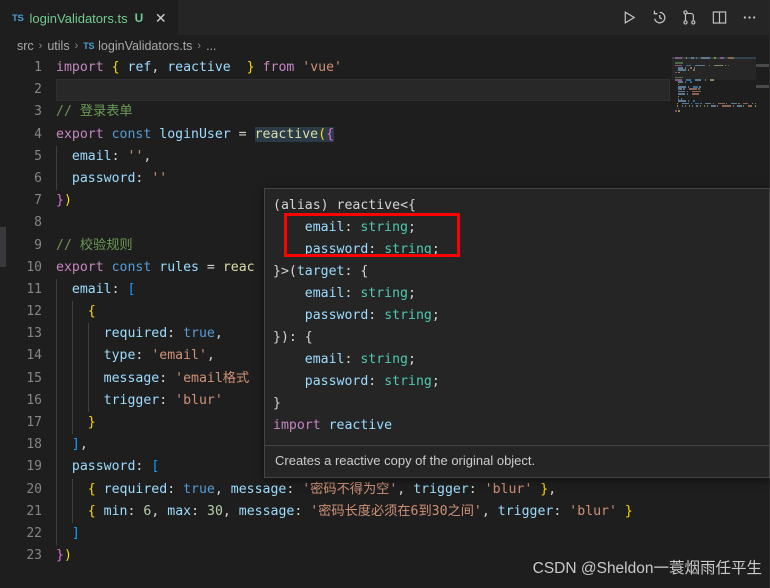  Describe the element at coordinates (385, 17) in the screenshot. I see `editor-tab-bar: TS loginValidators.ts U ✕` at that location.